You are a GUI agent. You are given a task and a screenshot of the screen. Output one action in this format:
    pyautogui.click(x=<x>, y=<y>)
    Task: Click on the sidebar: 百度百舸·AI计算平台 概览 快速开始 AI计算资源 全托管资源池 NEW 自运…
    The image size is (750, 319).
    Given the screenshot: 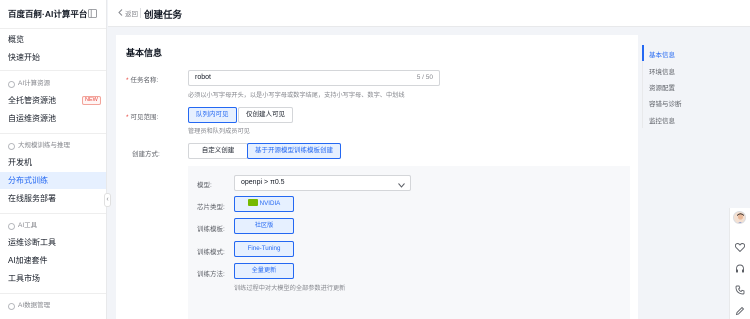 What is the action you would take?
    pyautogui.click(x=53, y=159)
    